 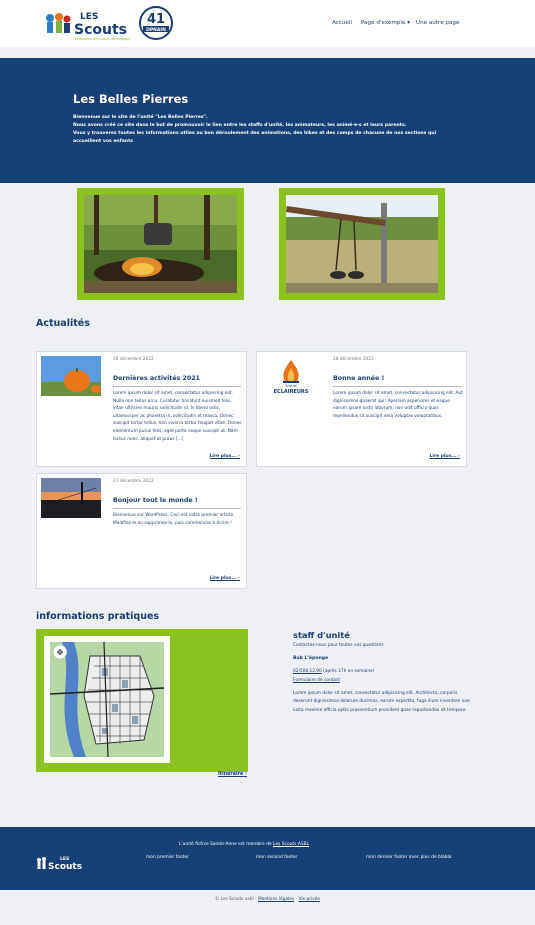 What do you see at coordinates (235, 899) in the screenshot?
I see `copyright-text: © Les Scouts asbl -` at bounding box center [235, 899].